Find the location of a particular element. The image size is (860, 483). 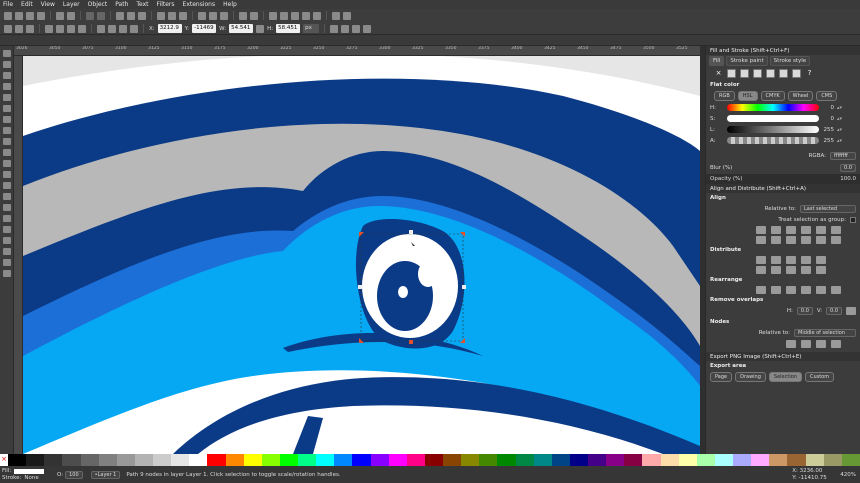

align-center-h-icon is located at coordinates (776, 230).